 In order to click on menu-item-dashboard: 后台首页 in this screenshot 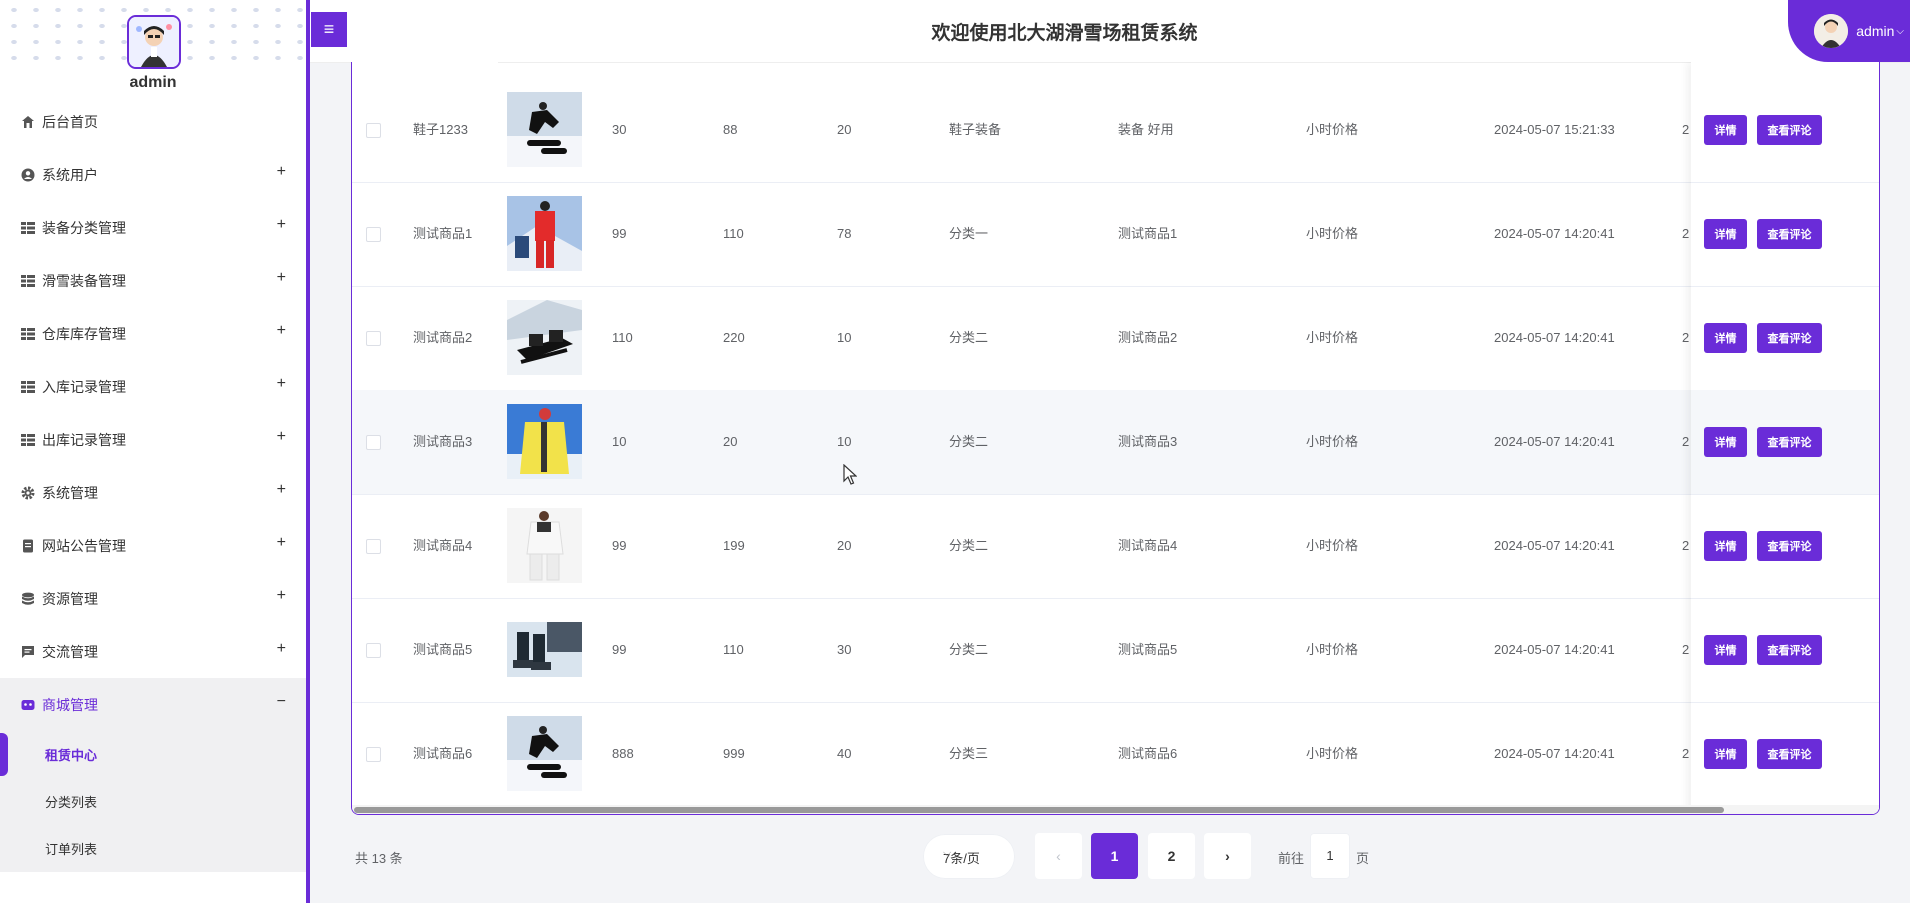, I will do `click(153, 121)`.